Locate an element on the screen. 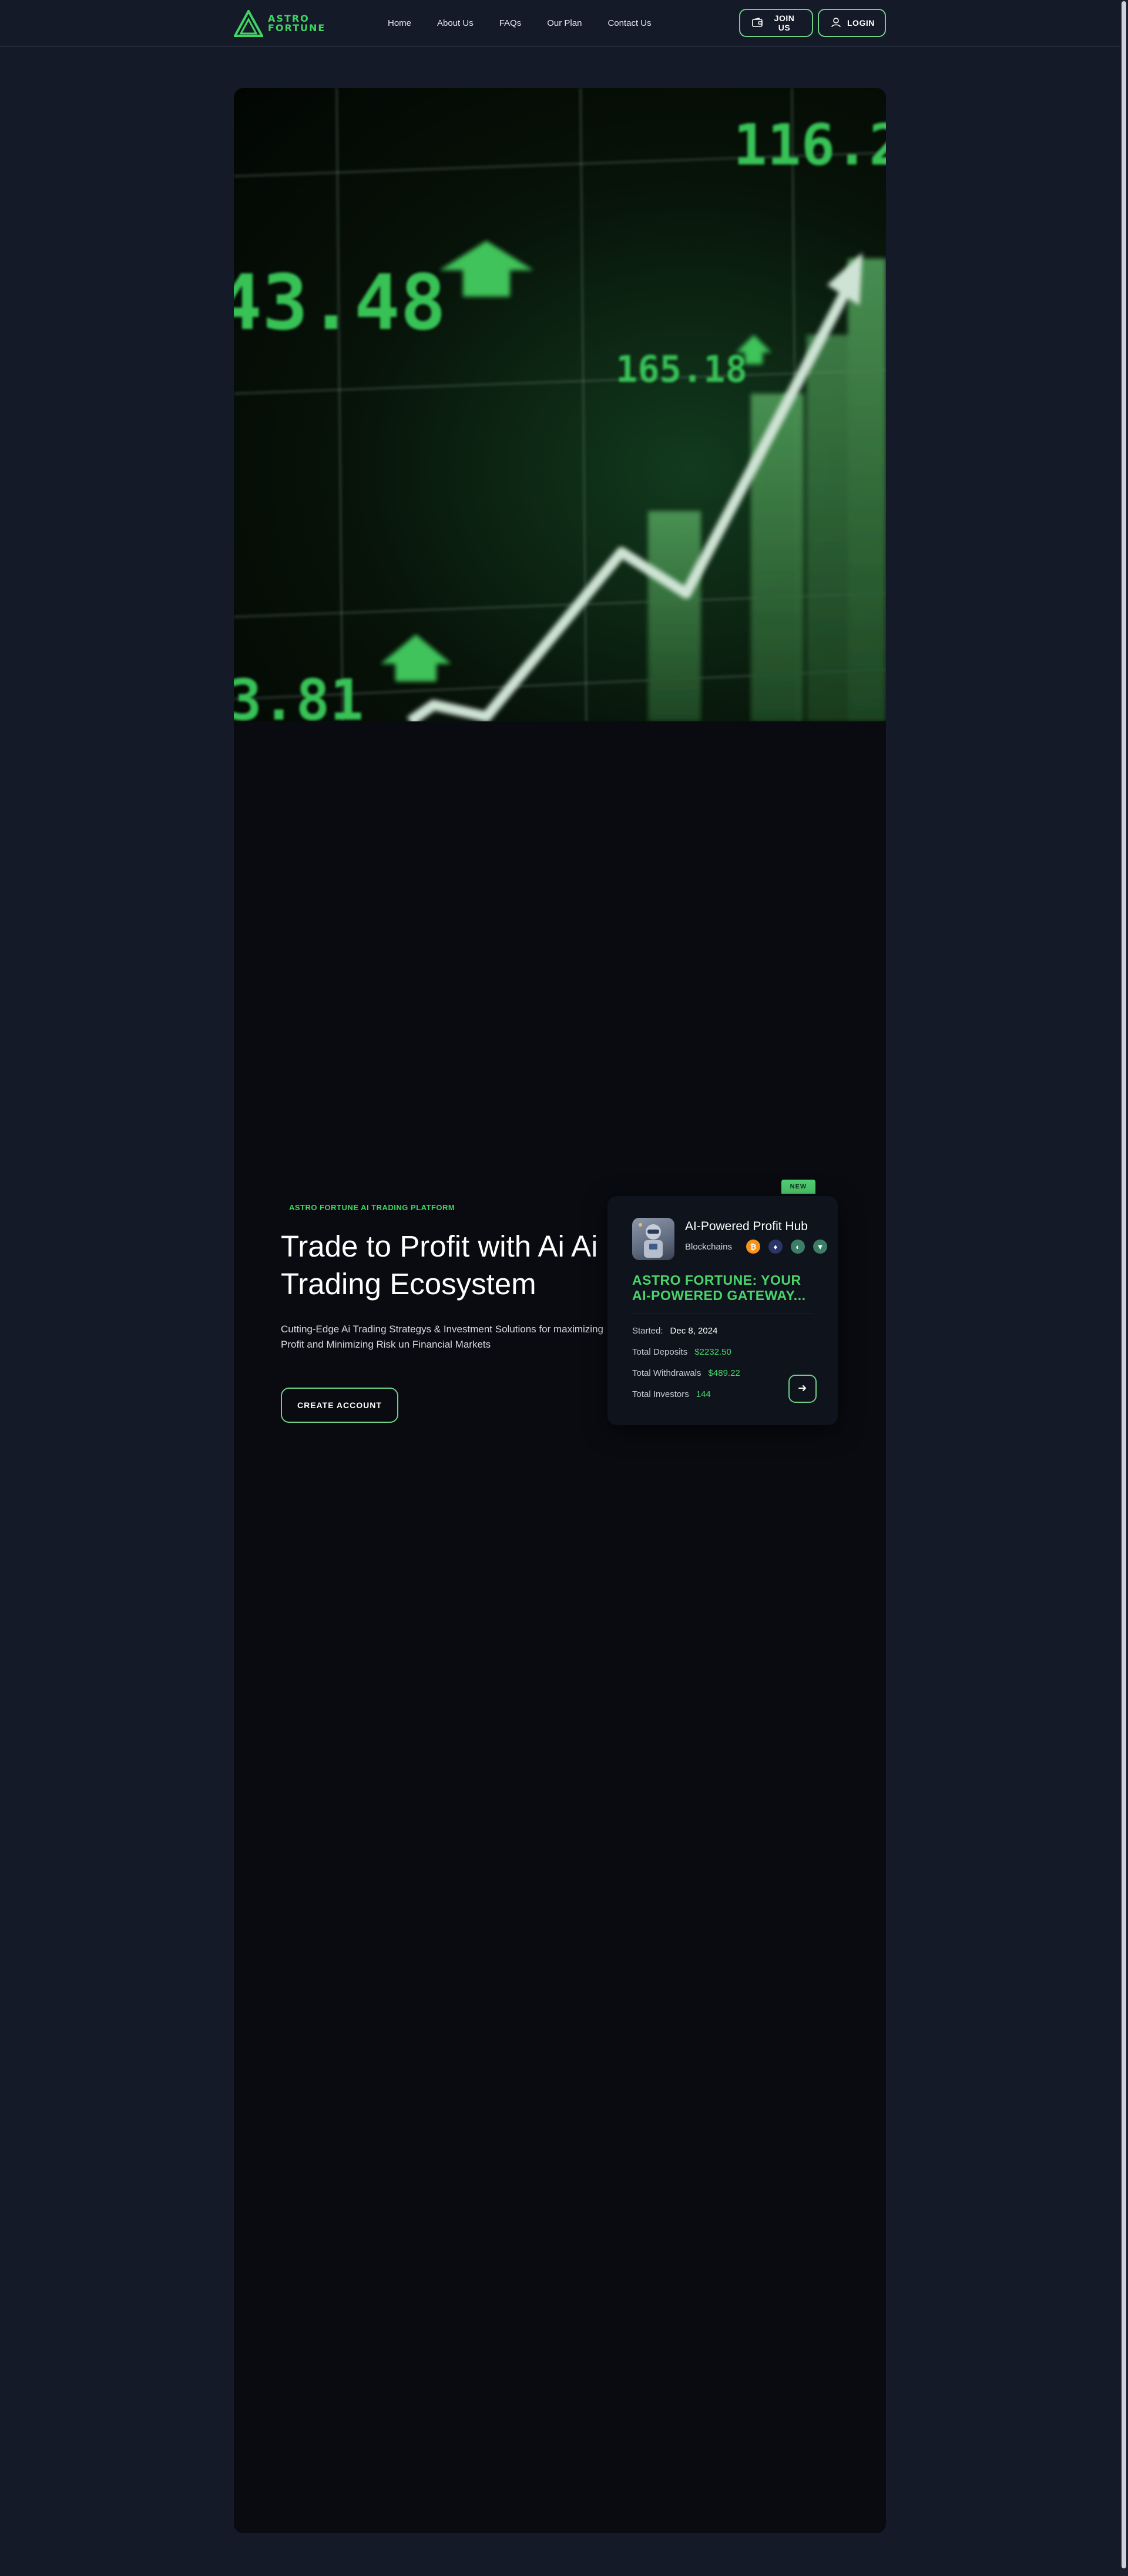 The image size is (1128, 2576). logo-line-2: FORTUNE is located at coordinates (297, 27).